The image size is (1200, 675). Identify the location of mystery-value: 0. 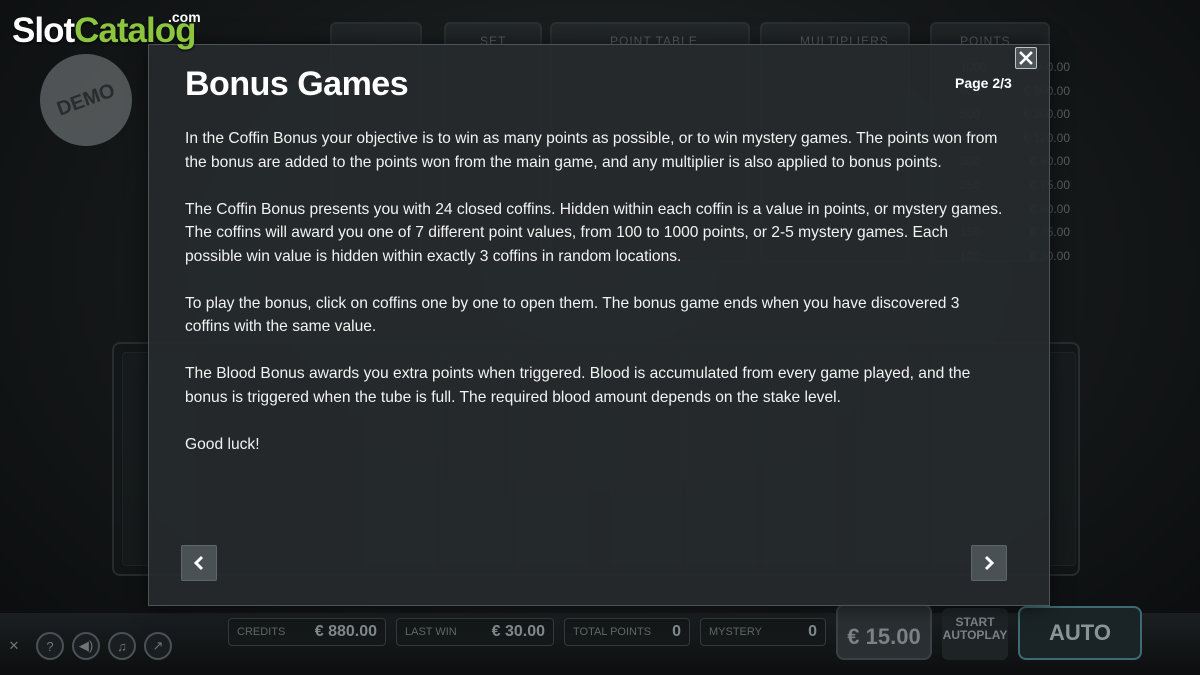
(812, 631).